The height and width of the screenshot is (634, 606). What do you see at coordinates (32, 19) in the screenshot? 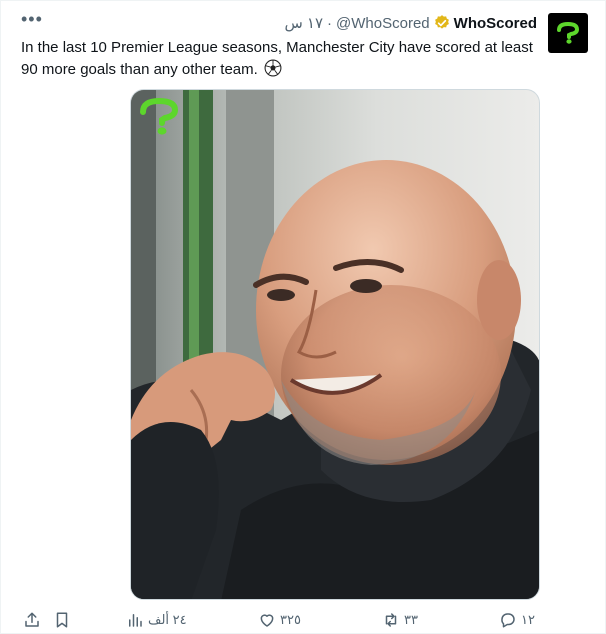
I see `more-options-icon: •••` at bounding box center [32, 19].